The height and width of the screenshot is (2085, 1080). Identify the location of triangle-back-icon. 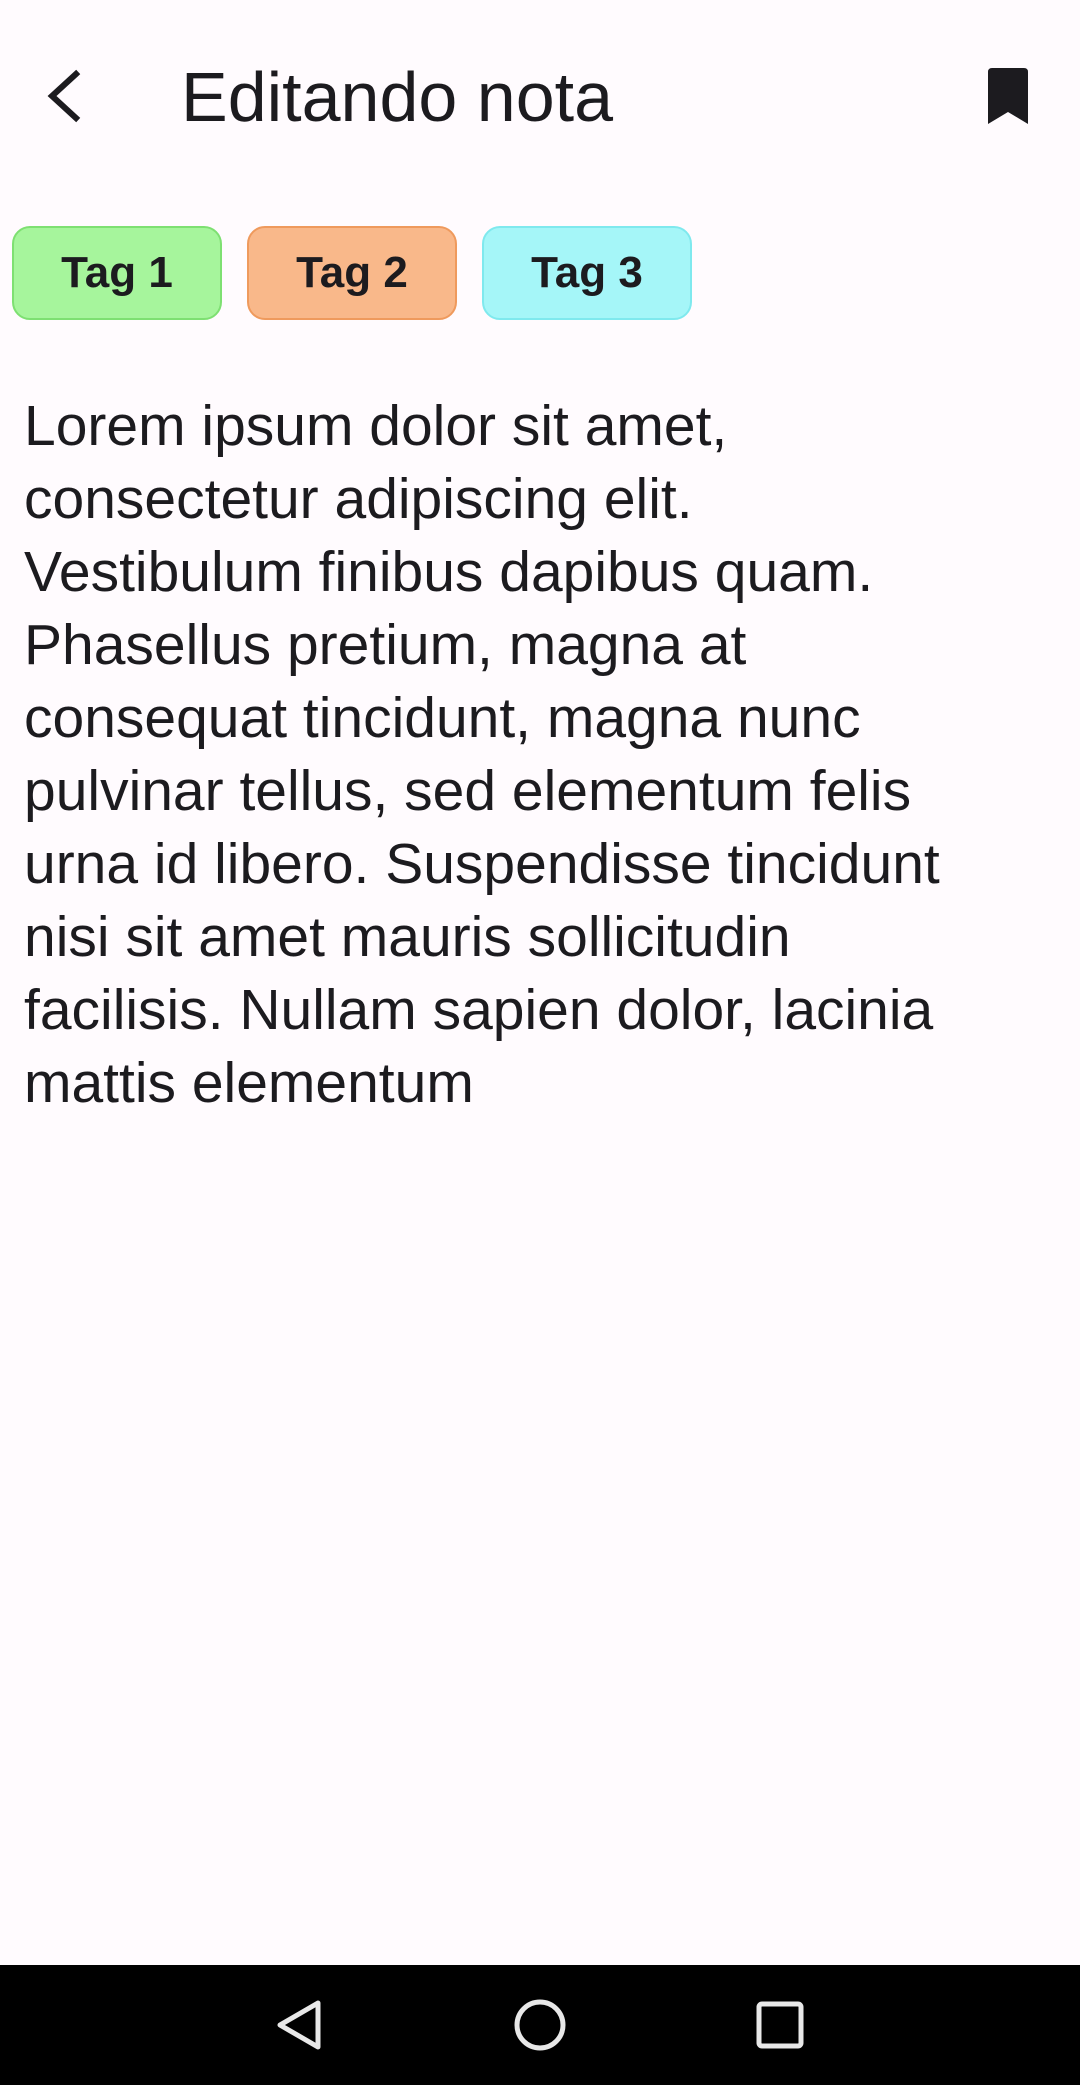
(299, 2025).